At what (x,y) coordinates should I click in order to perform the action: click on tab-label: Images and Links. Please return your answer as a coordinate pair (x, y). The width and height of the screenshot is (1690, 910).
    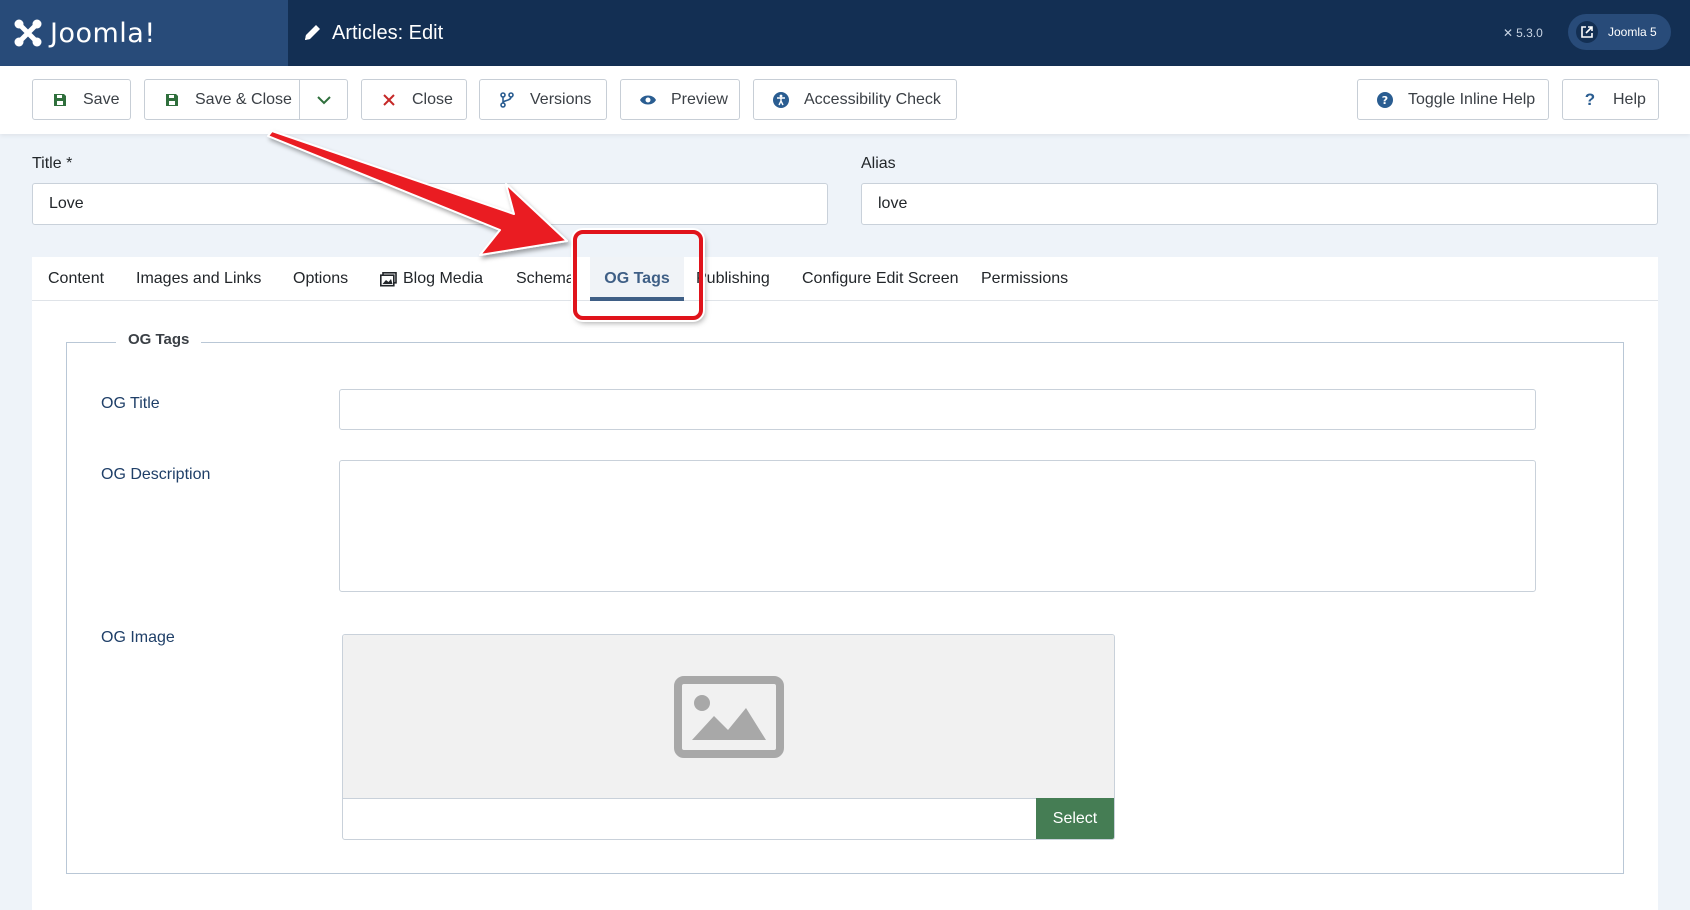
    Looking at the image, I should click on (199, 278).